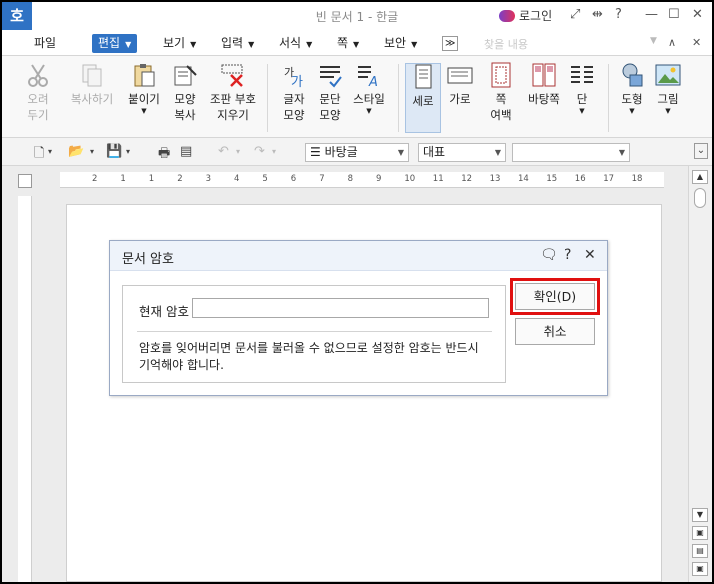 Image resolution: width=714 pixels, height=584 pixels. I want to click on print-icon: 🖶, so click(164, 155).